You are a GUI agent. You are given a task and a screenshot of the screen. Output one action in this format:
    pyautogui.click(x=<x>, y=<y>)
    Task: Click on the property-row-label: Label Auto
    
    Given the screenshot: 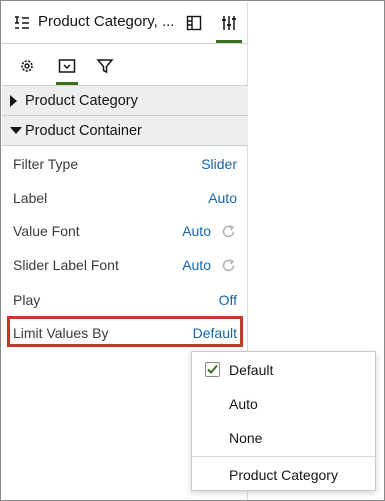 What is the action you would take?
    pyautogui.click(x=125, y=198)
    